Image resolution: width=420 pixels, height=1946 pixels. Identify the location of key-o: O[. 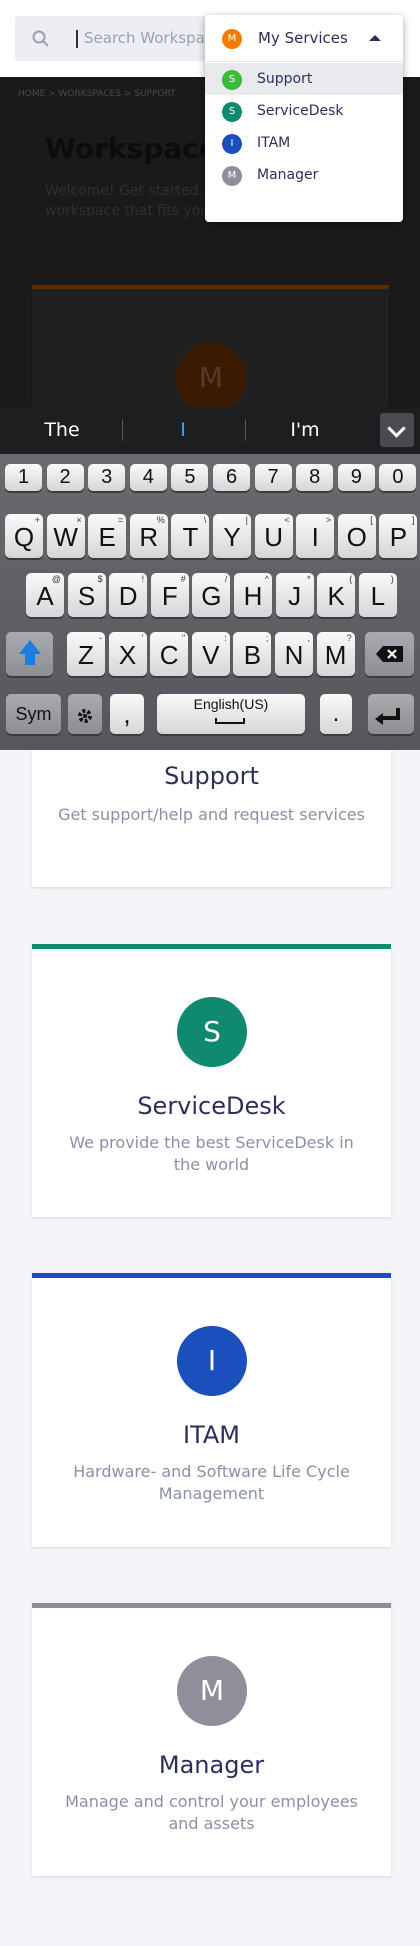
(356, 536).